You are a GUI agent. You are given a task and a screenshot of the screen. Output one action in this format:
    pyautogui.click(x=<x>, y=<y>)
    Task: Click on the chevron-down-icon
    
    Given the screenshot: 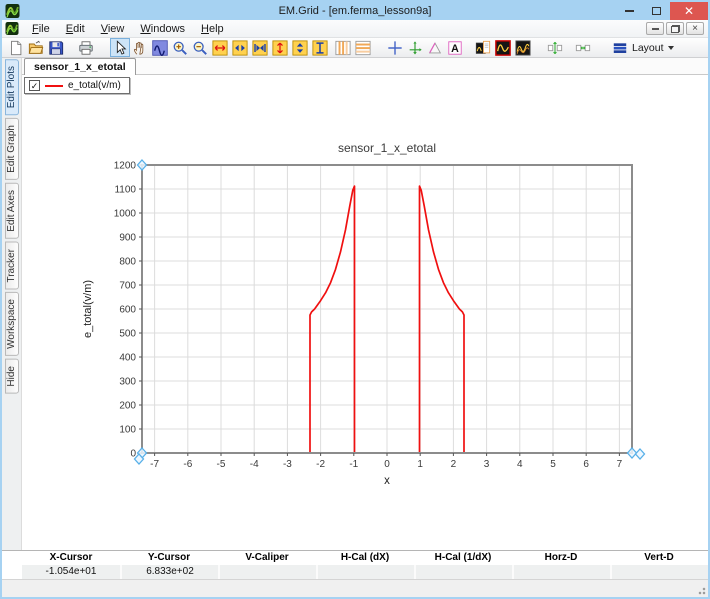 What is the action you would take?
    pyautogui.click(x=670, y=47)
    